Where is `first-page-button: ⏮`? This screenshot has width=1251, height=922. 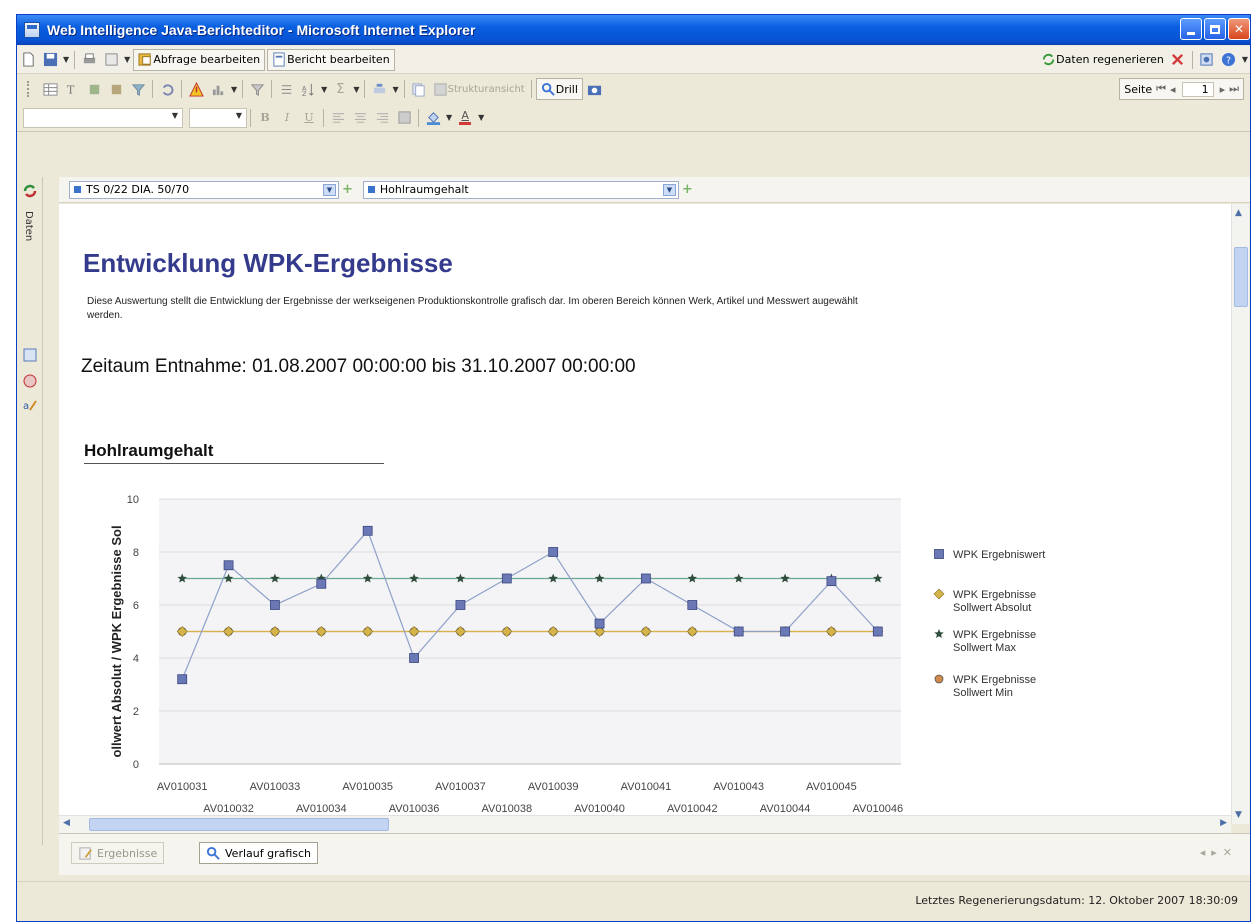 first-page-button: ⏮ is located at coordinates (1161, 89).